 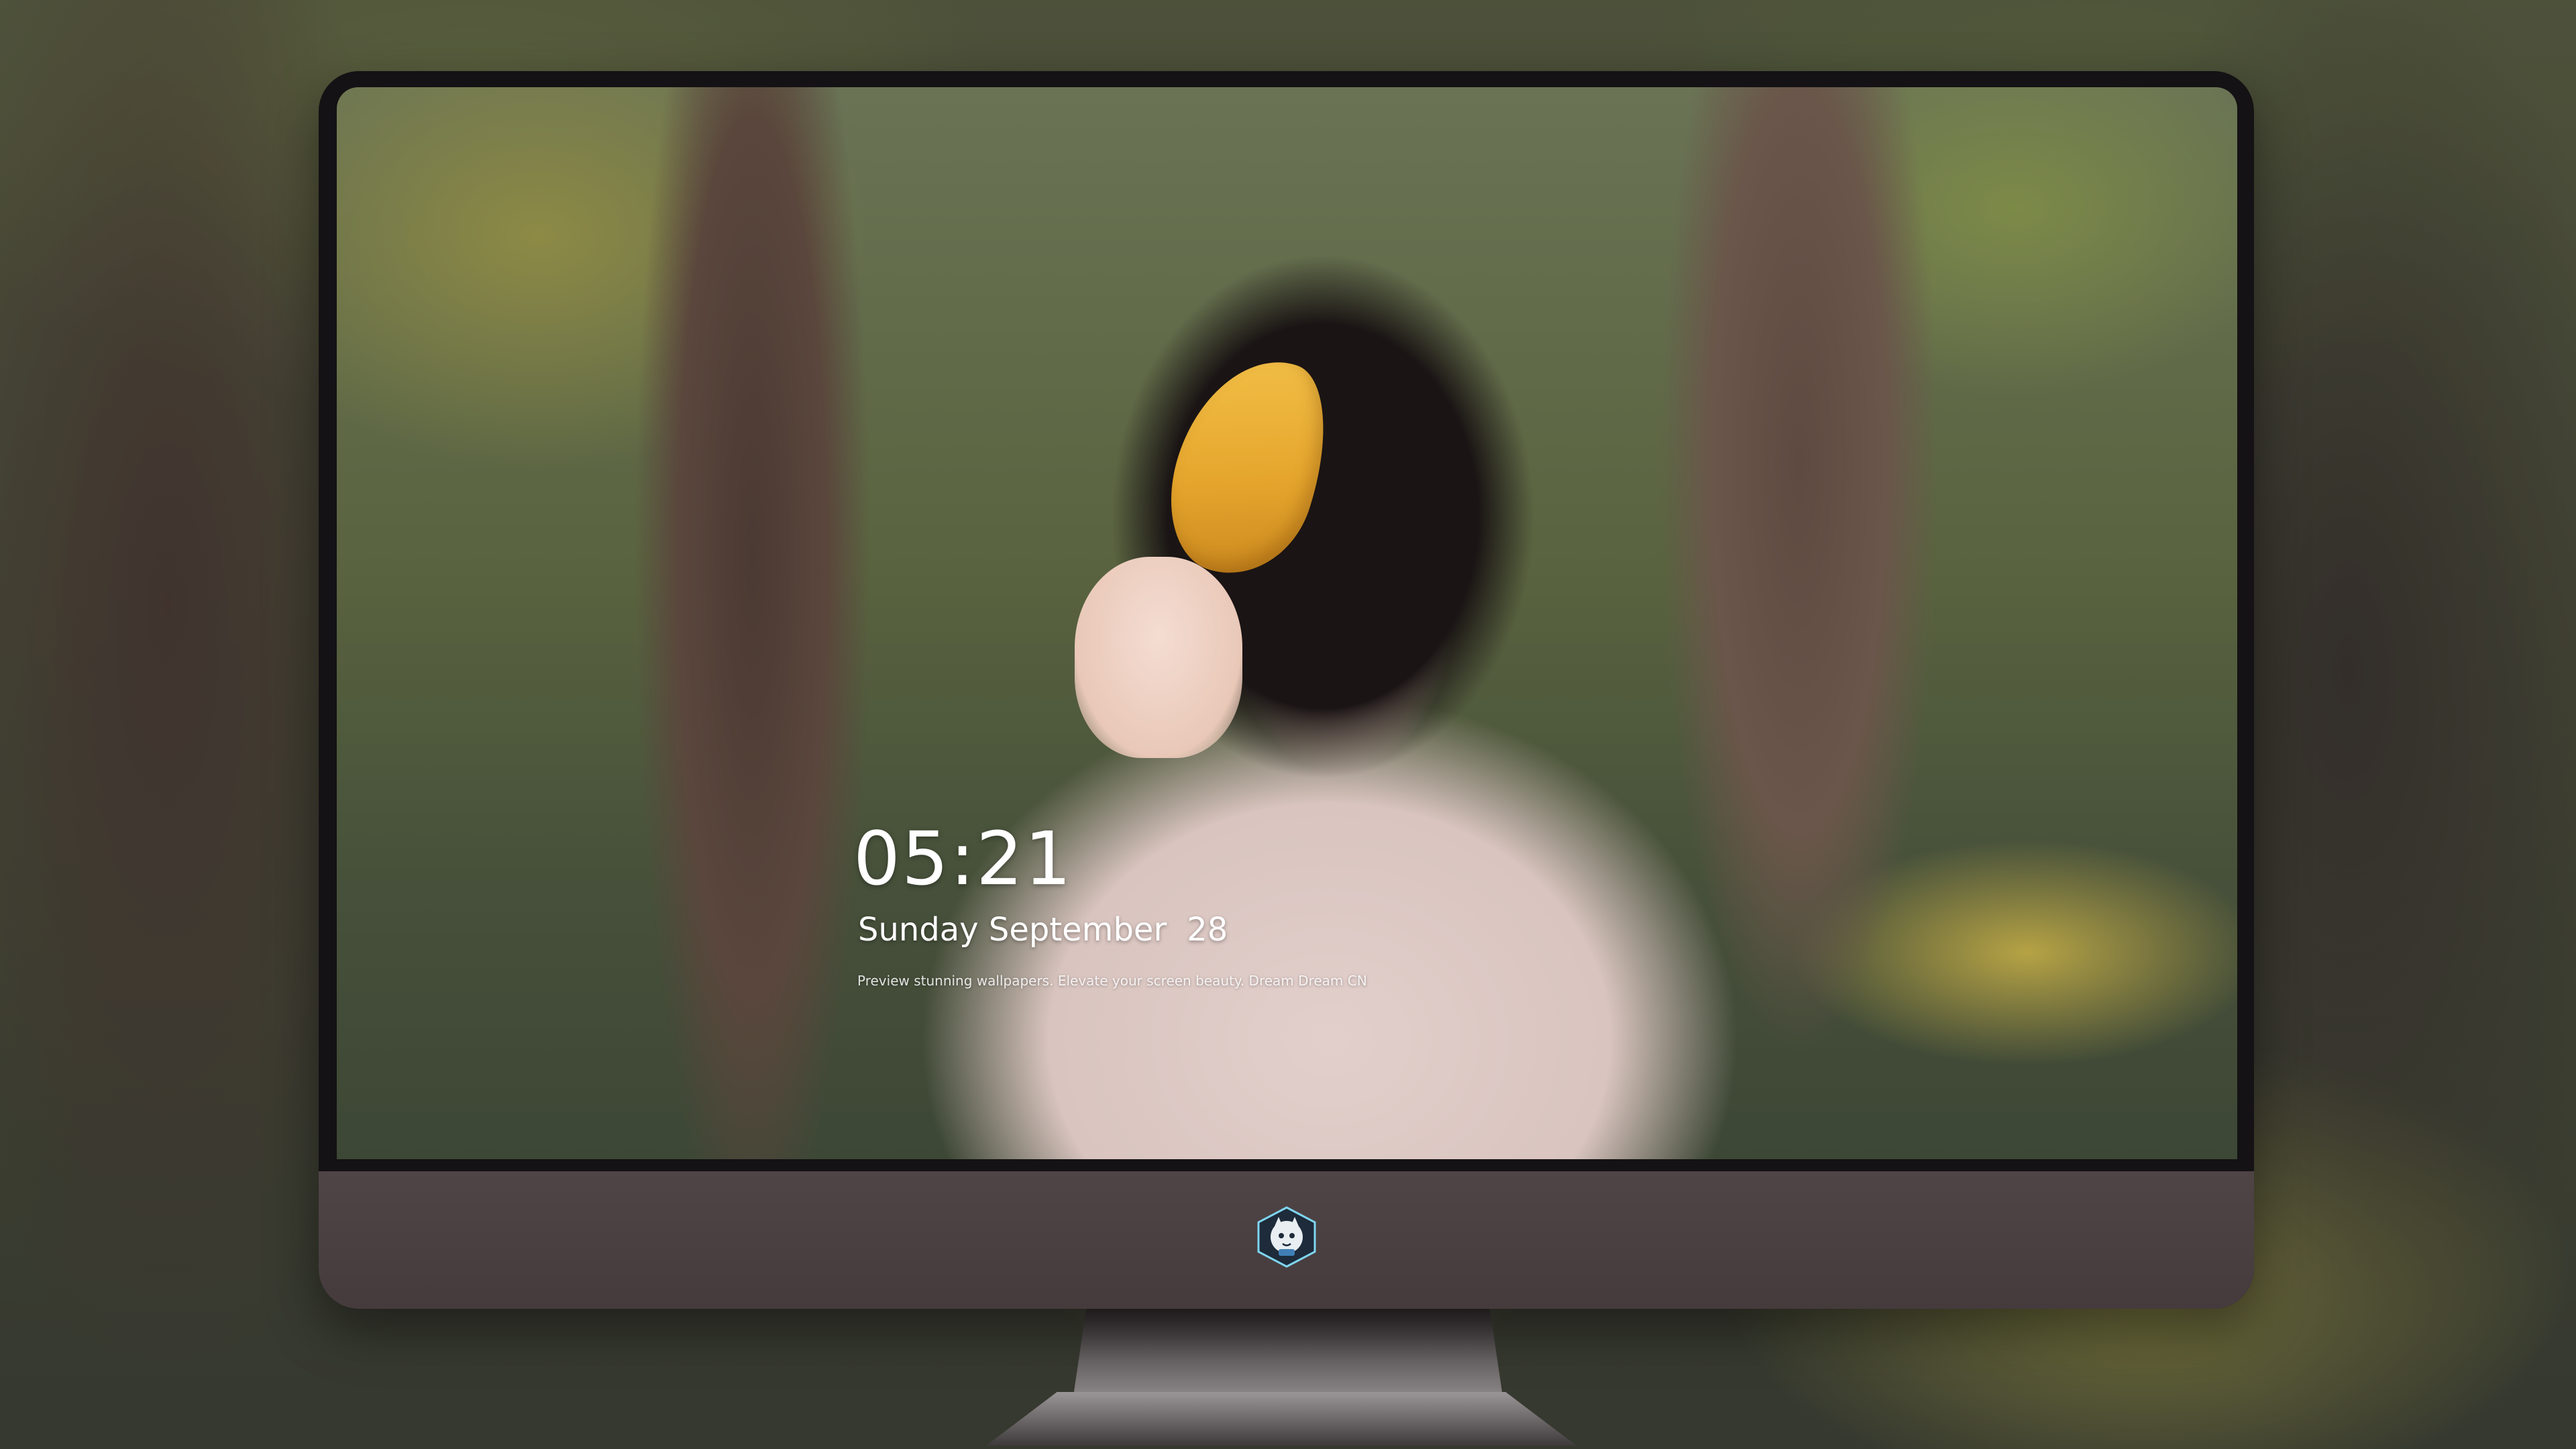 I want to click on monitor-stand-neck, so click(x=1288, y=1352).